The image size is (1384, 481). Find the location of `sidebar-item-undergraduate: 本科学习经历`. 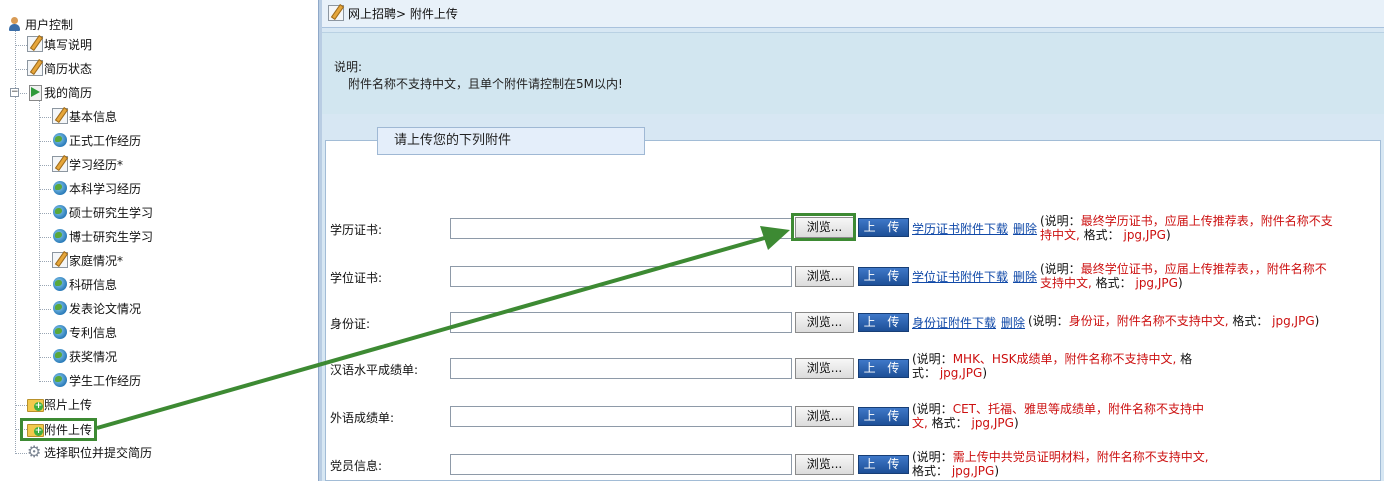

sidebar-item-undergraduate: 本科学习经历 is located at coordinates (96, 189).